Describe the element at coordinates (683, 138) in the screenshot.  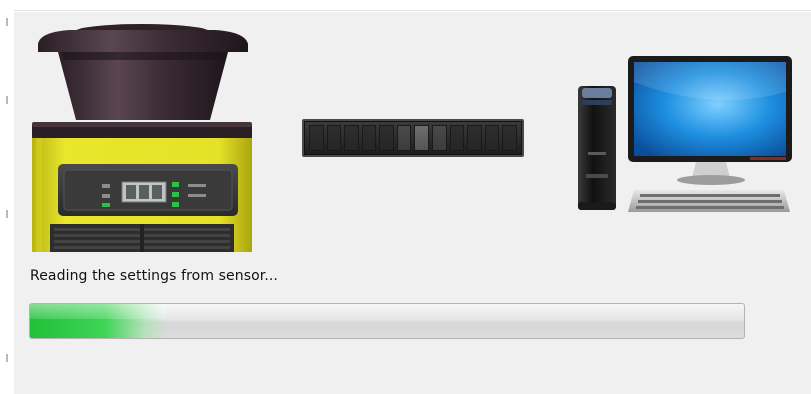
I see `desktop-computer-icon` at that location.